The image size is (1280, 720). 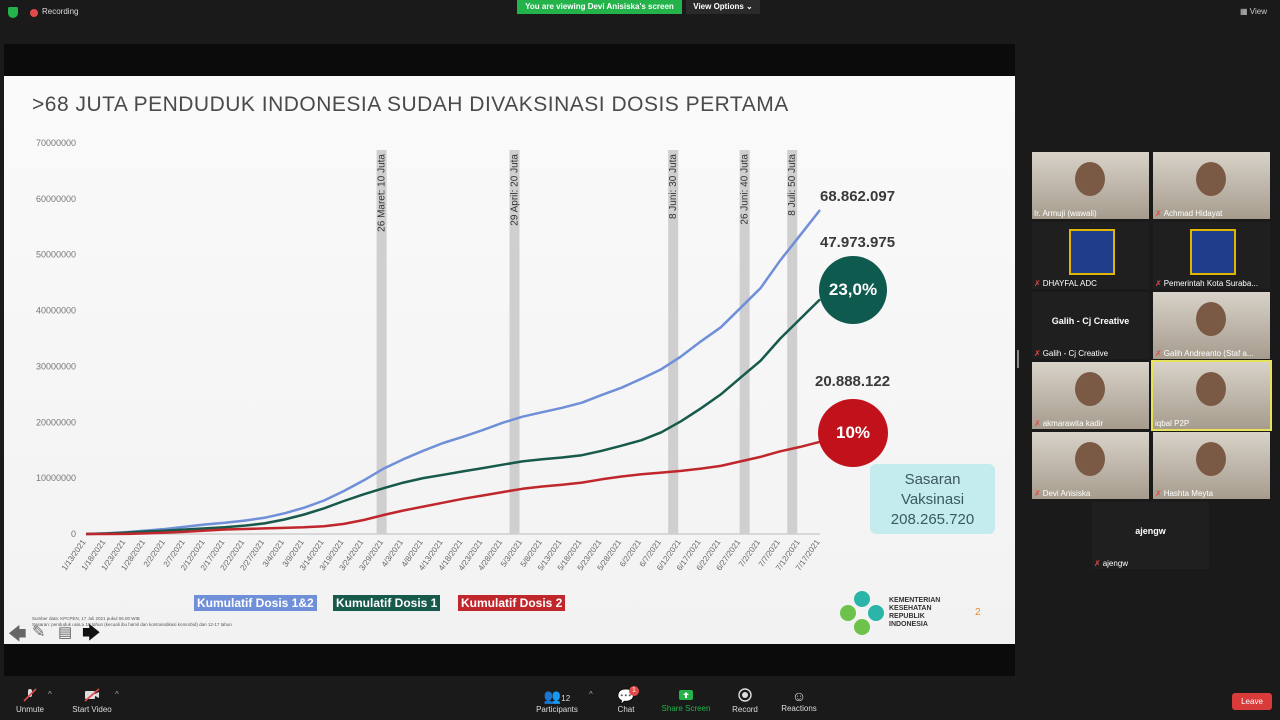 What do you see at coordinates (1090, 465) in the screenshot?
I see `participant-tile: ✗ Devi Anisiska` at bounding box center [1090, 465].